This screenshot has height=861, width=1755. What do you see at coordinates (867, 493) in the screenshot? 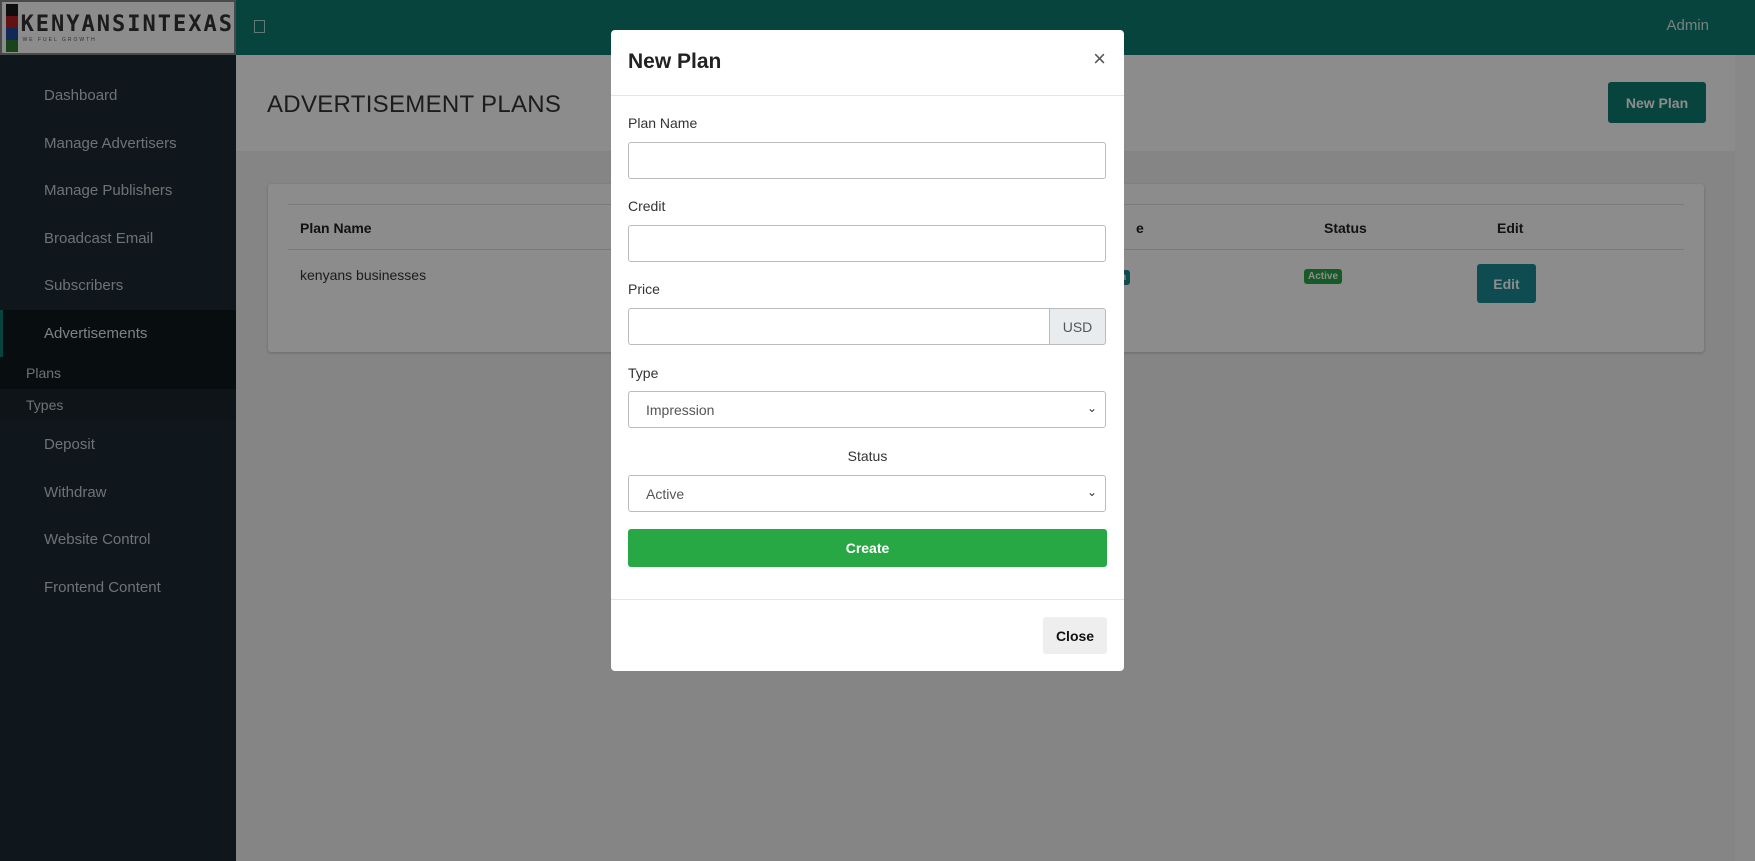
I see `status-select: Active ⌄` at bounding box center [867, 493].